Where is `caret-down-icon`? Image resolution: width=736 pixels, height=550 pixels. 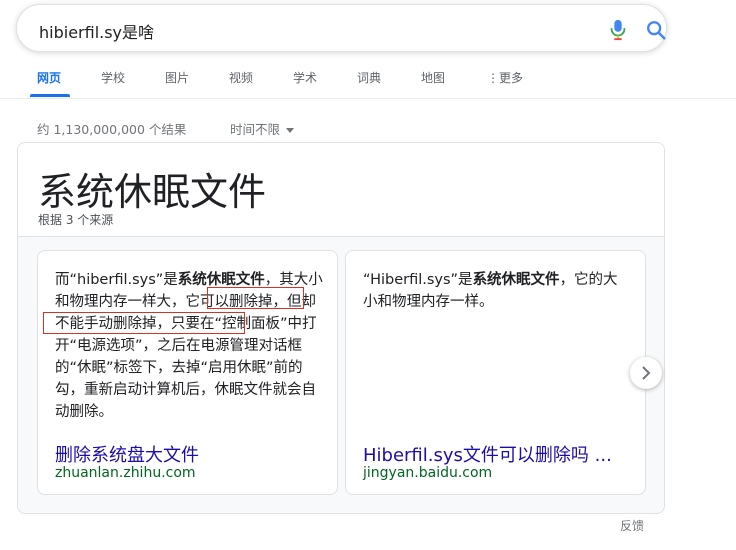
caret-down-icon is located at coordinates (290, 130).